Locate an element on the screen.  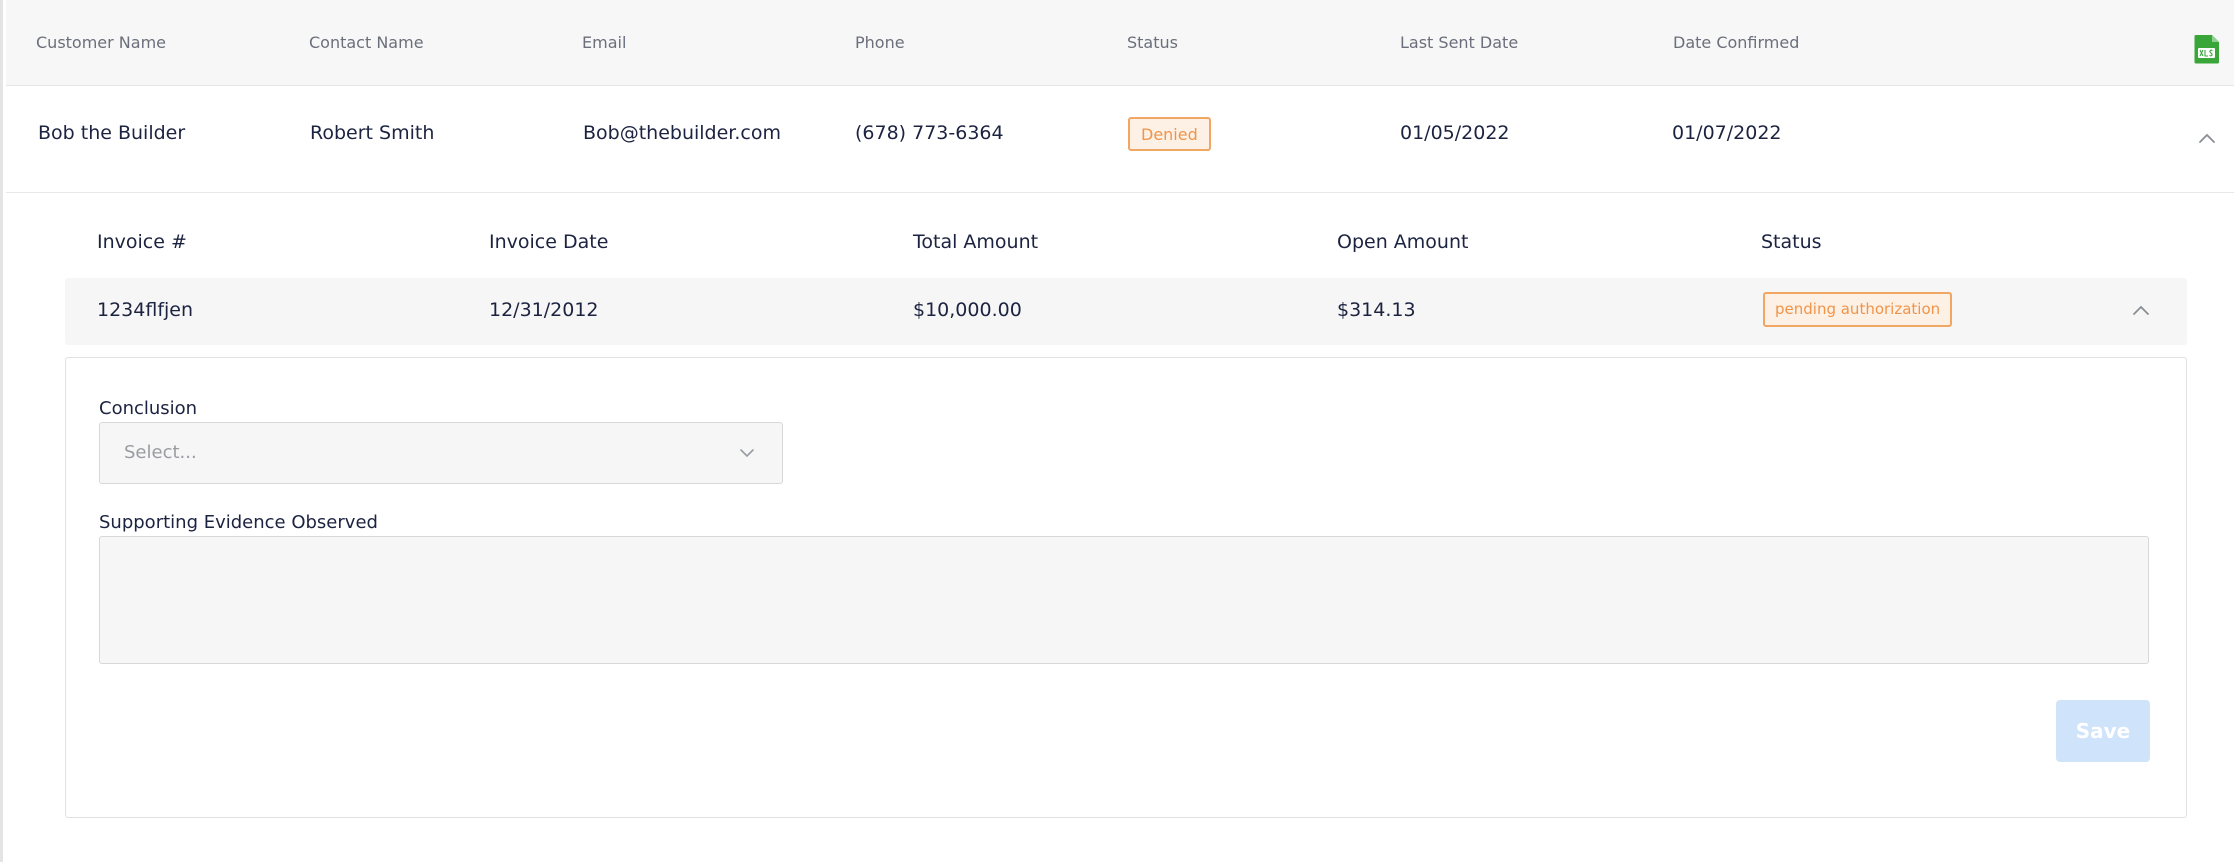
column-header-invoice-status: Status is located at coordinates (1791, 242).